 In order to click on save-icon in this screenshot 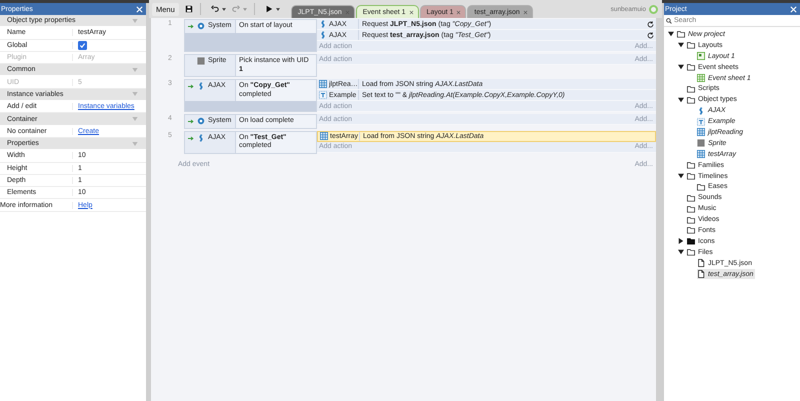, I will do `click(188, 9)`.